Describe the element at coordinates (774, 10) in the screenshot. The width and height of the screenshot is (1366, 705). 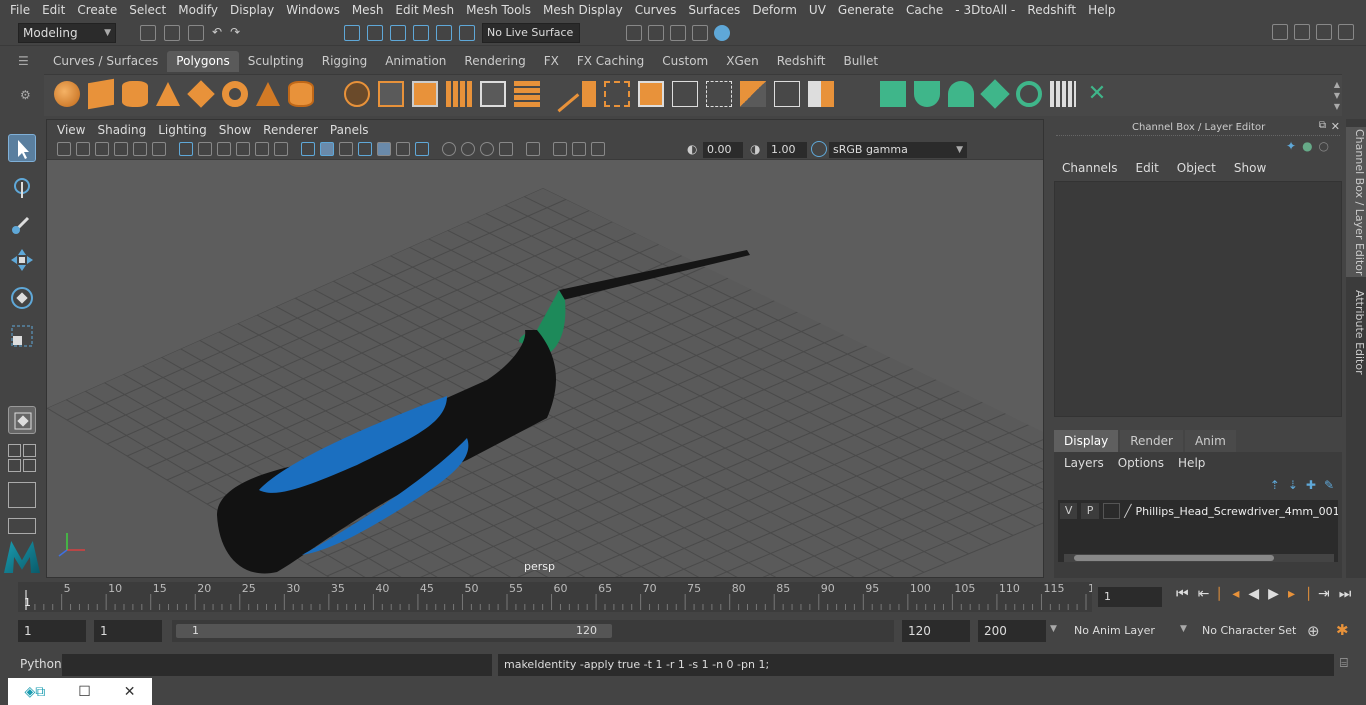
I see `menu-deform: Deform` at that location.